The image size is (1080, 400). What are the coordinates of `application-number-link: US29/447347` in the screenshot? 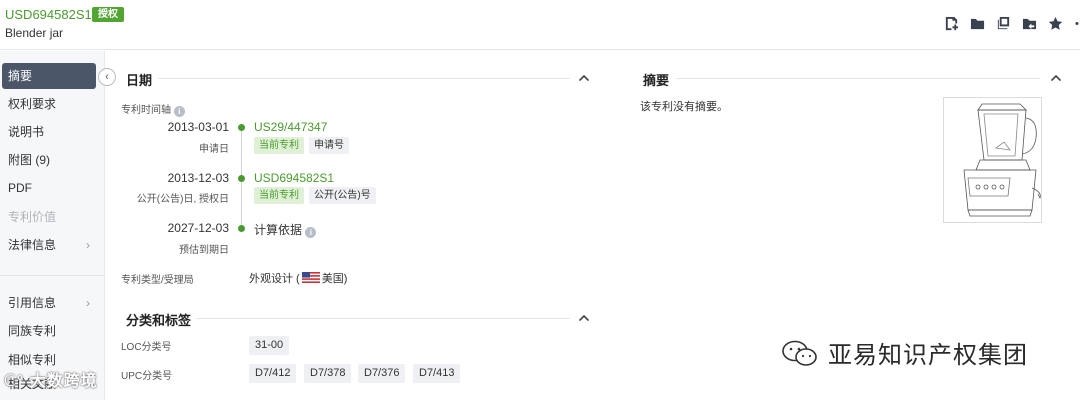 It's located at (290, 127).